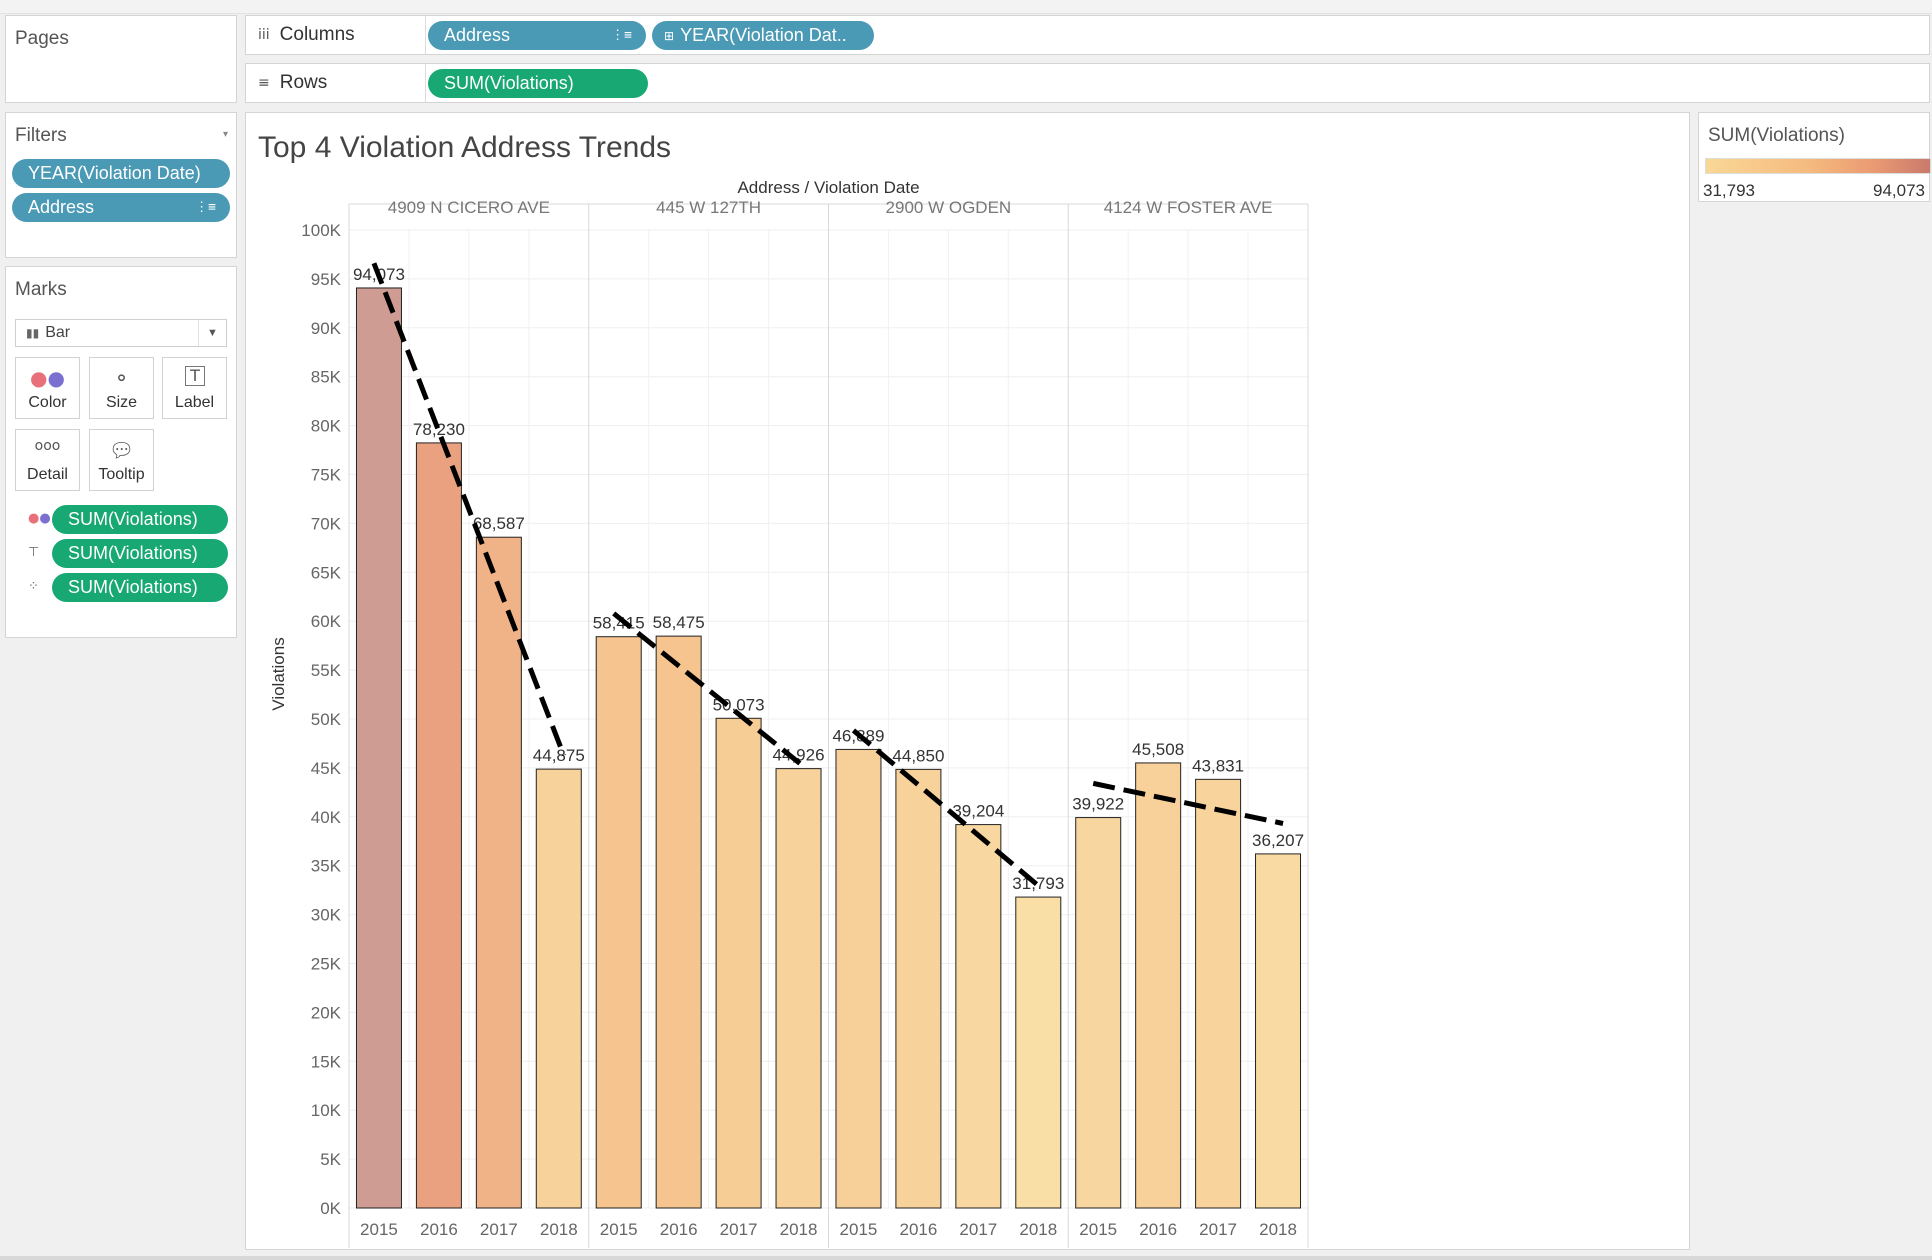  What do you see at coordinates (47, 378) in the screenshot?
I see `color-dots-icon: ●●` at bounding box center [47, 378].